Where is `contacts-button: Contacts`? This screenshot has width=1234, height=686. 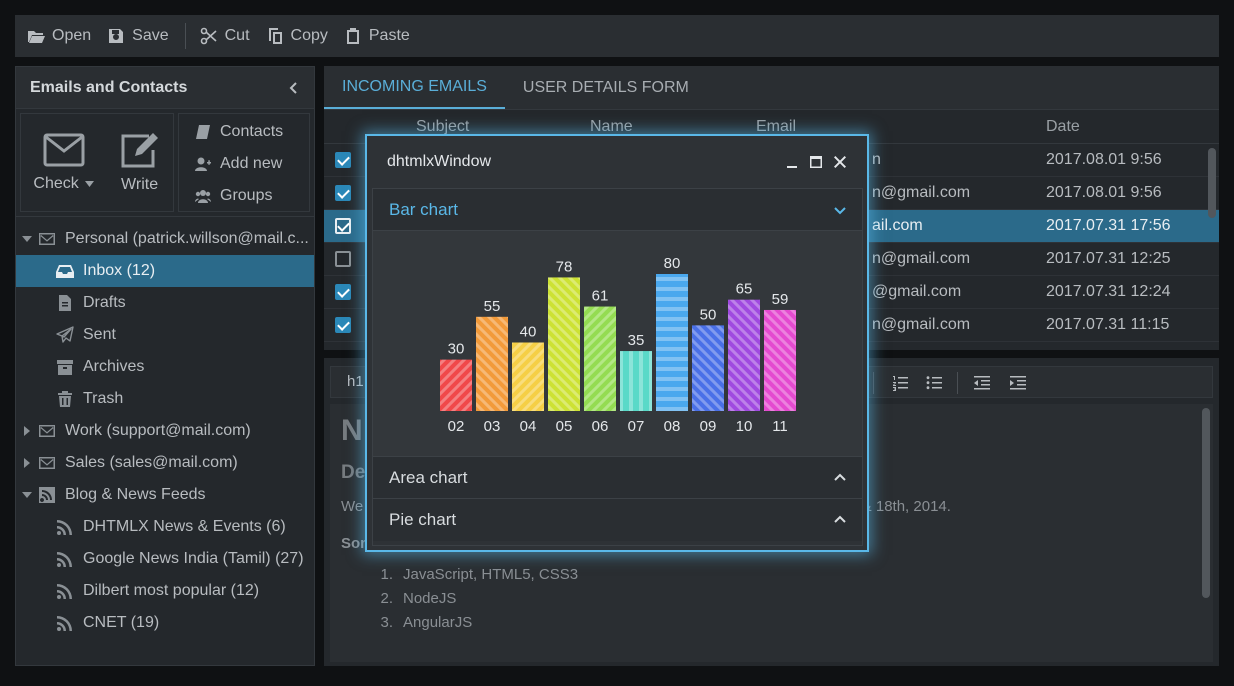 contacts-button: Contacts is located at coordinates (252, 132).